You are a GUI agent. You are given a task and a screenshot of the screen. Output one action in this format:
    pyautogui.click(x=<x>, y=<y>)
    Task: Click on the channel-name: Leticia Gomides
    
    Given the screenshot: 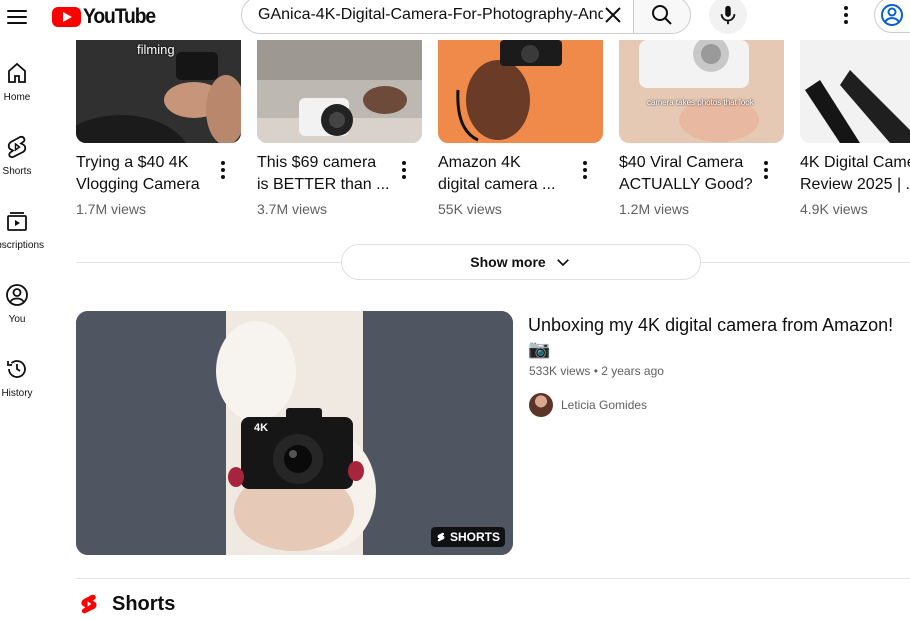 What is the action you would take?
    pyautogui.click(x=604, y=405)
    